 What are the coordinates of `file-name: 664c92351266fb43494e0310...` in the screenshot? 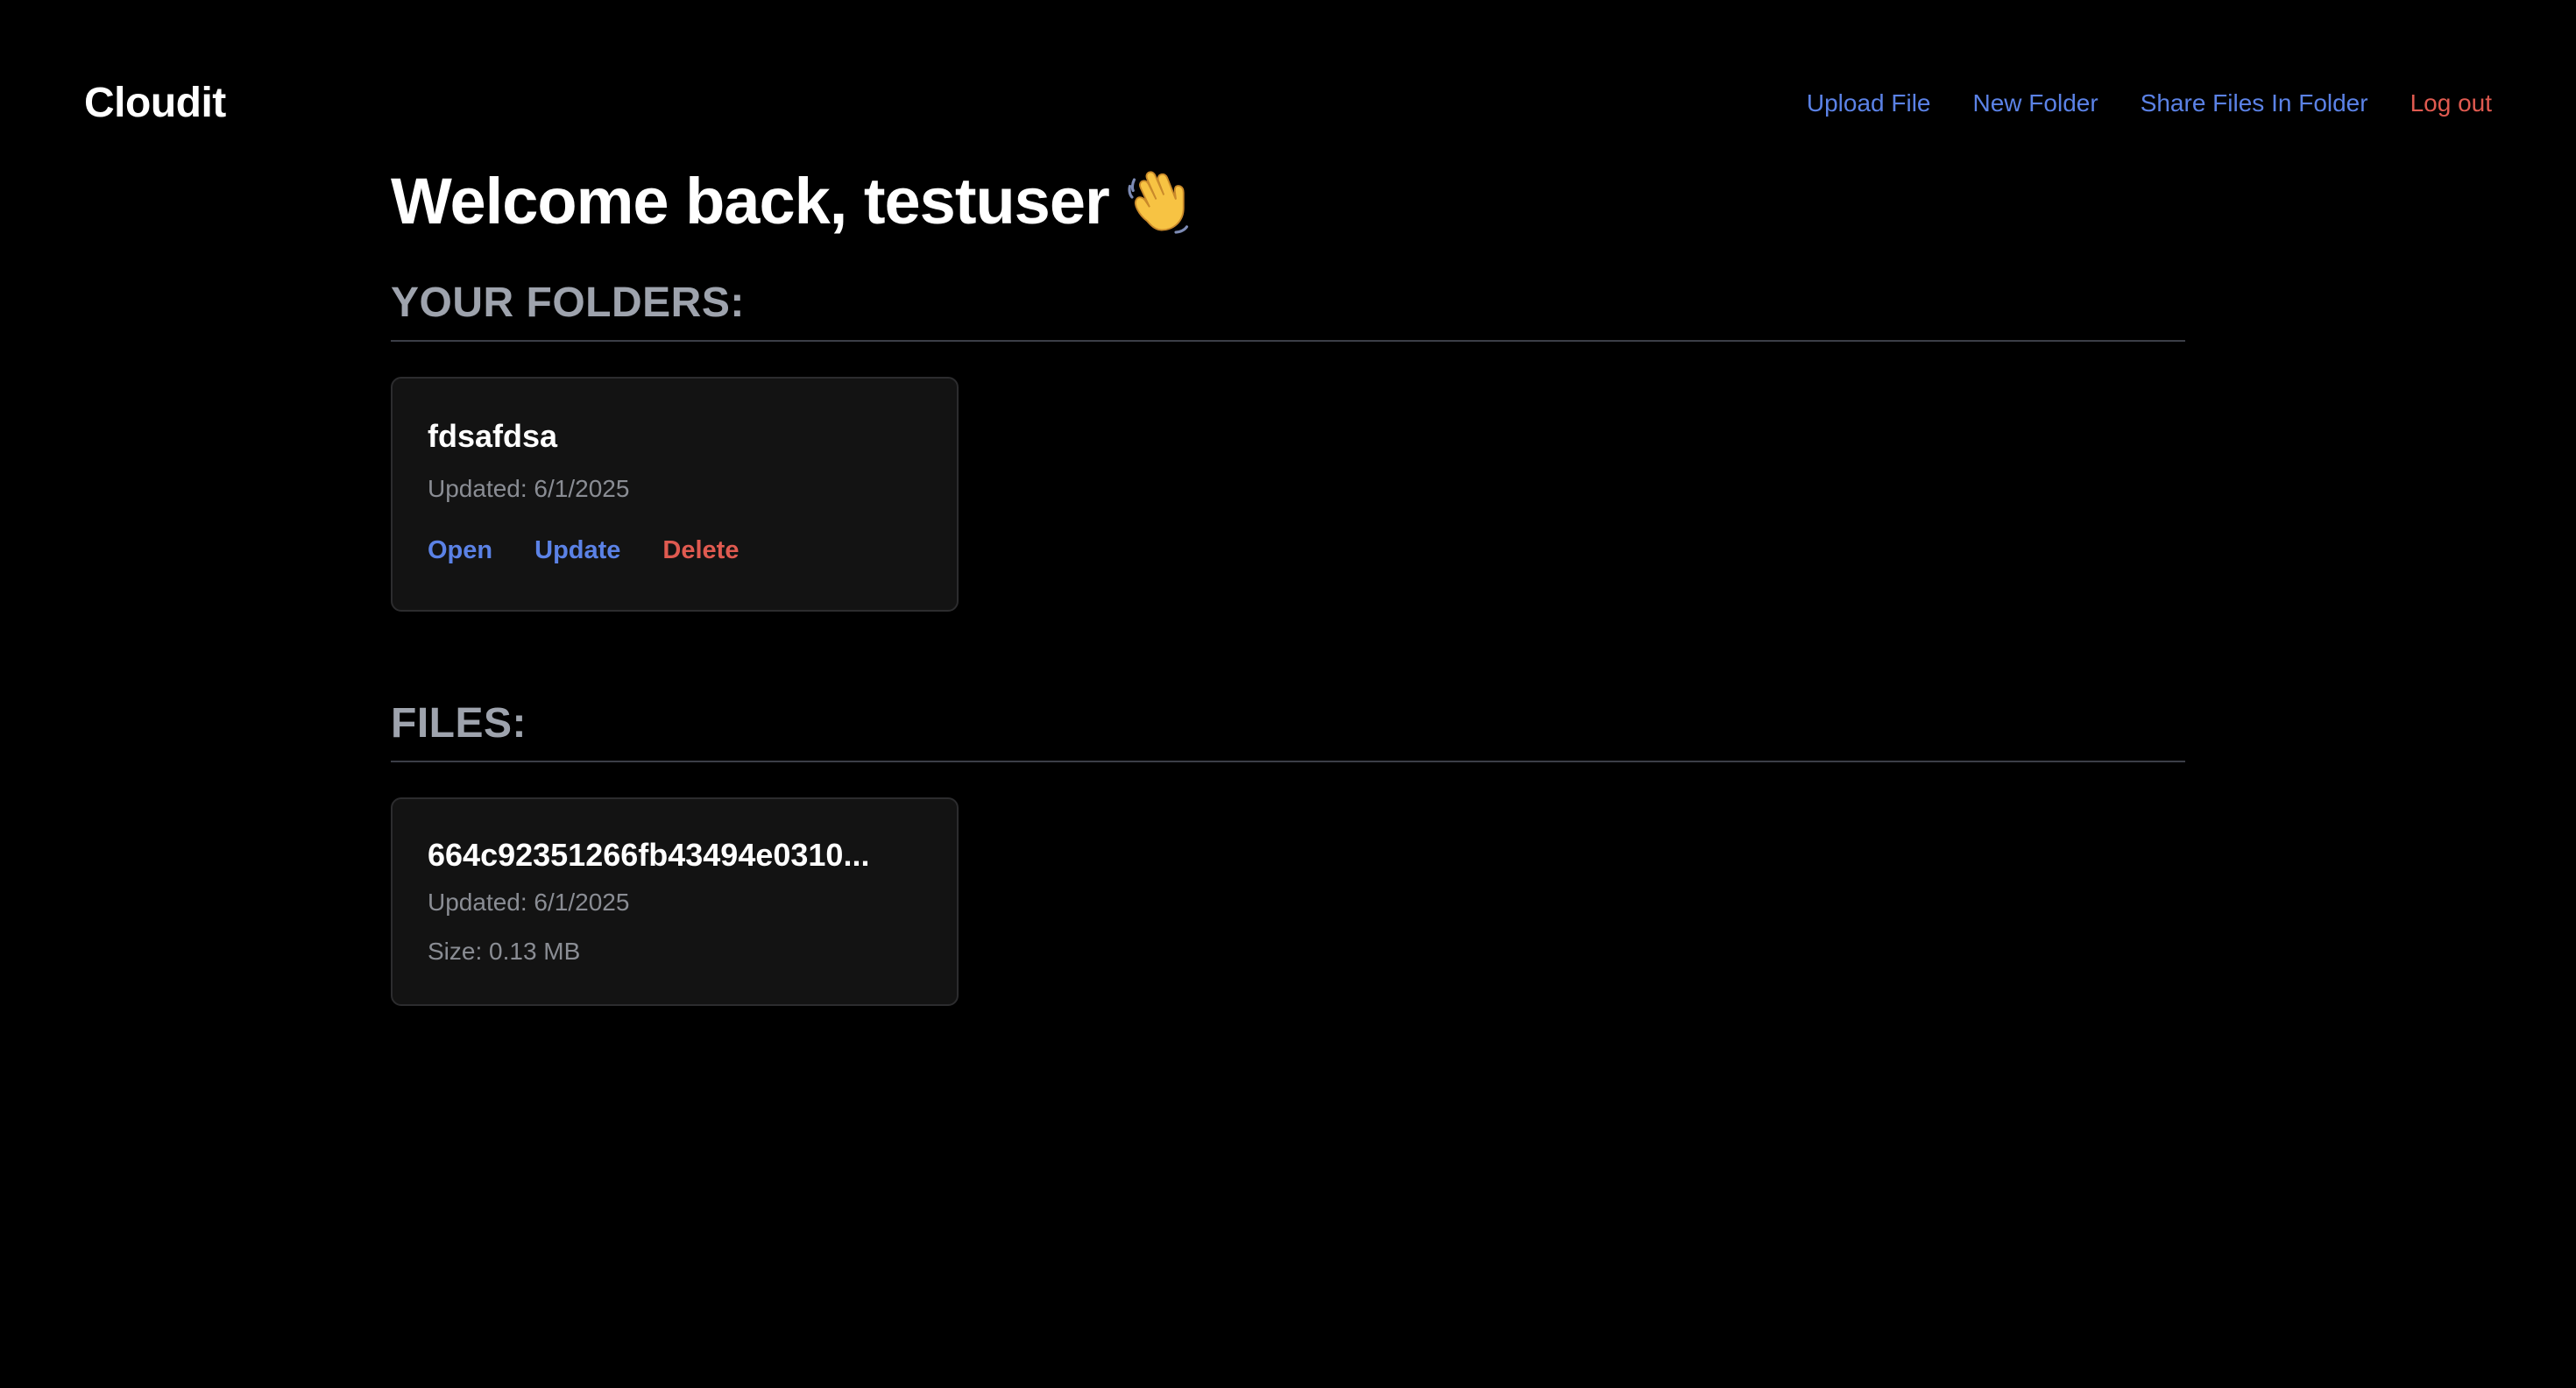 It's located at (649, 855).